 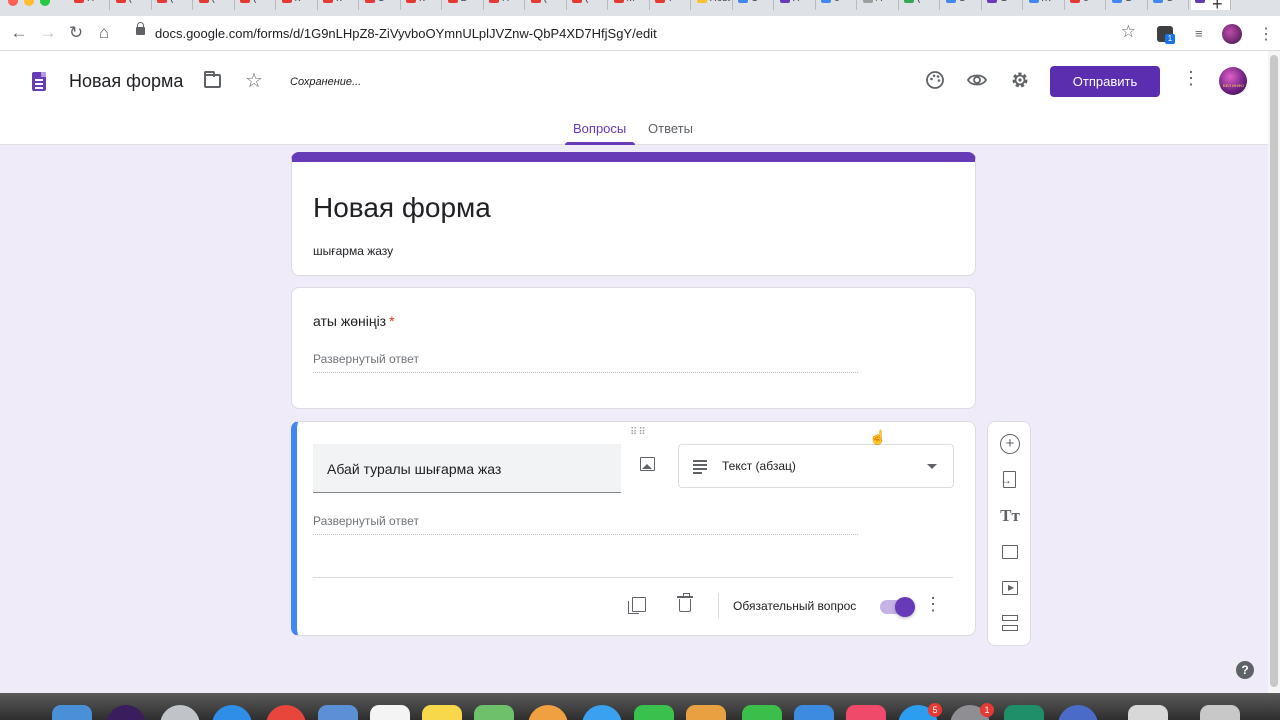 I want to click on add-video-icon: ▶, so click(x=1010, y=588).